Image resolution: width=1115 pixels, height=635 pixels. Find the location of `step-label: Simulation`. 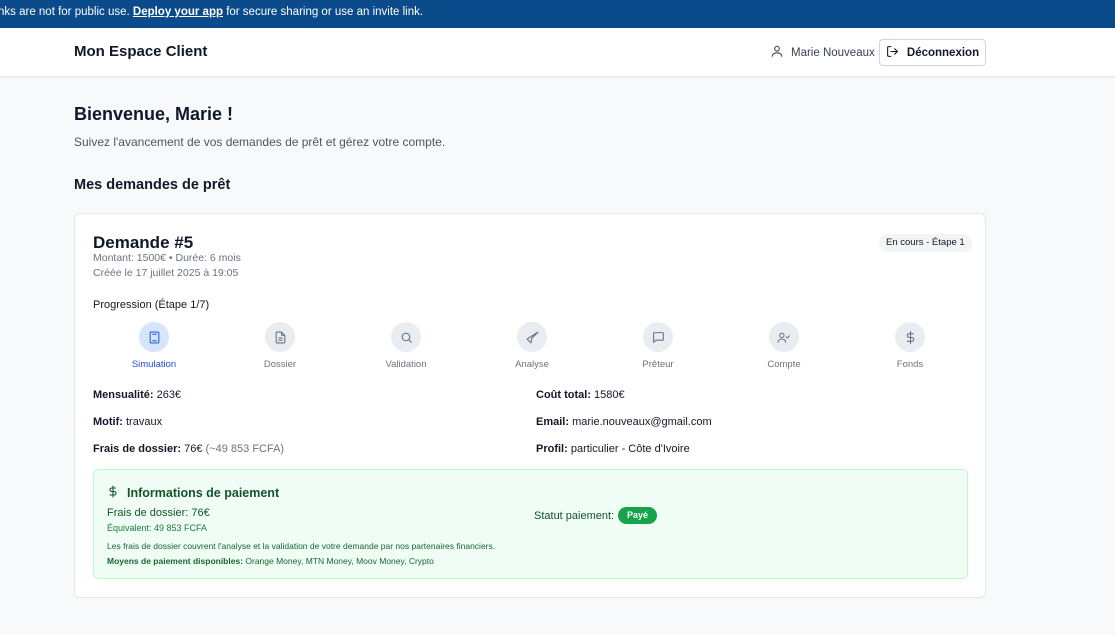

step-label: Simulation is located at coordinates (154, 364).